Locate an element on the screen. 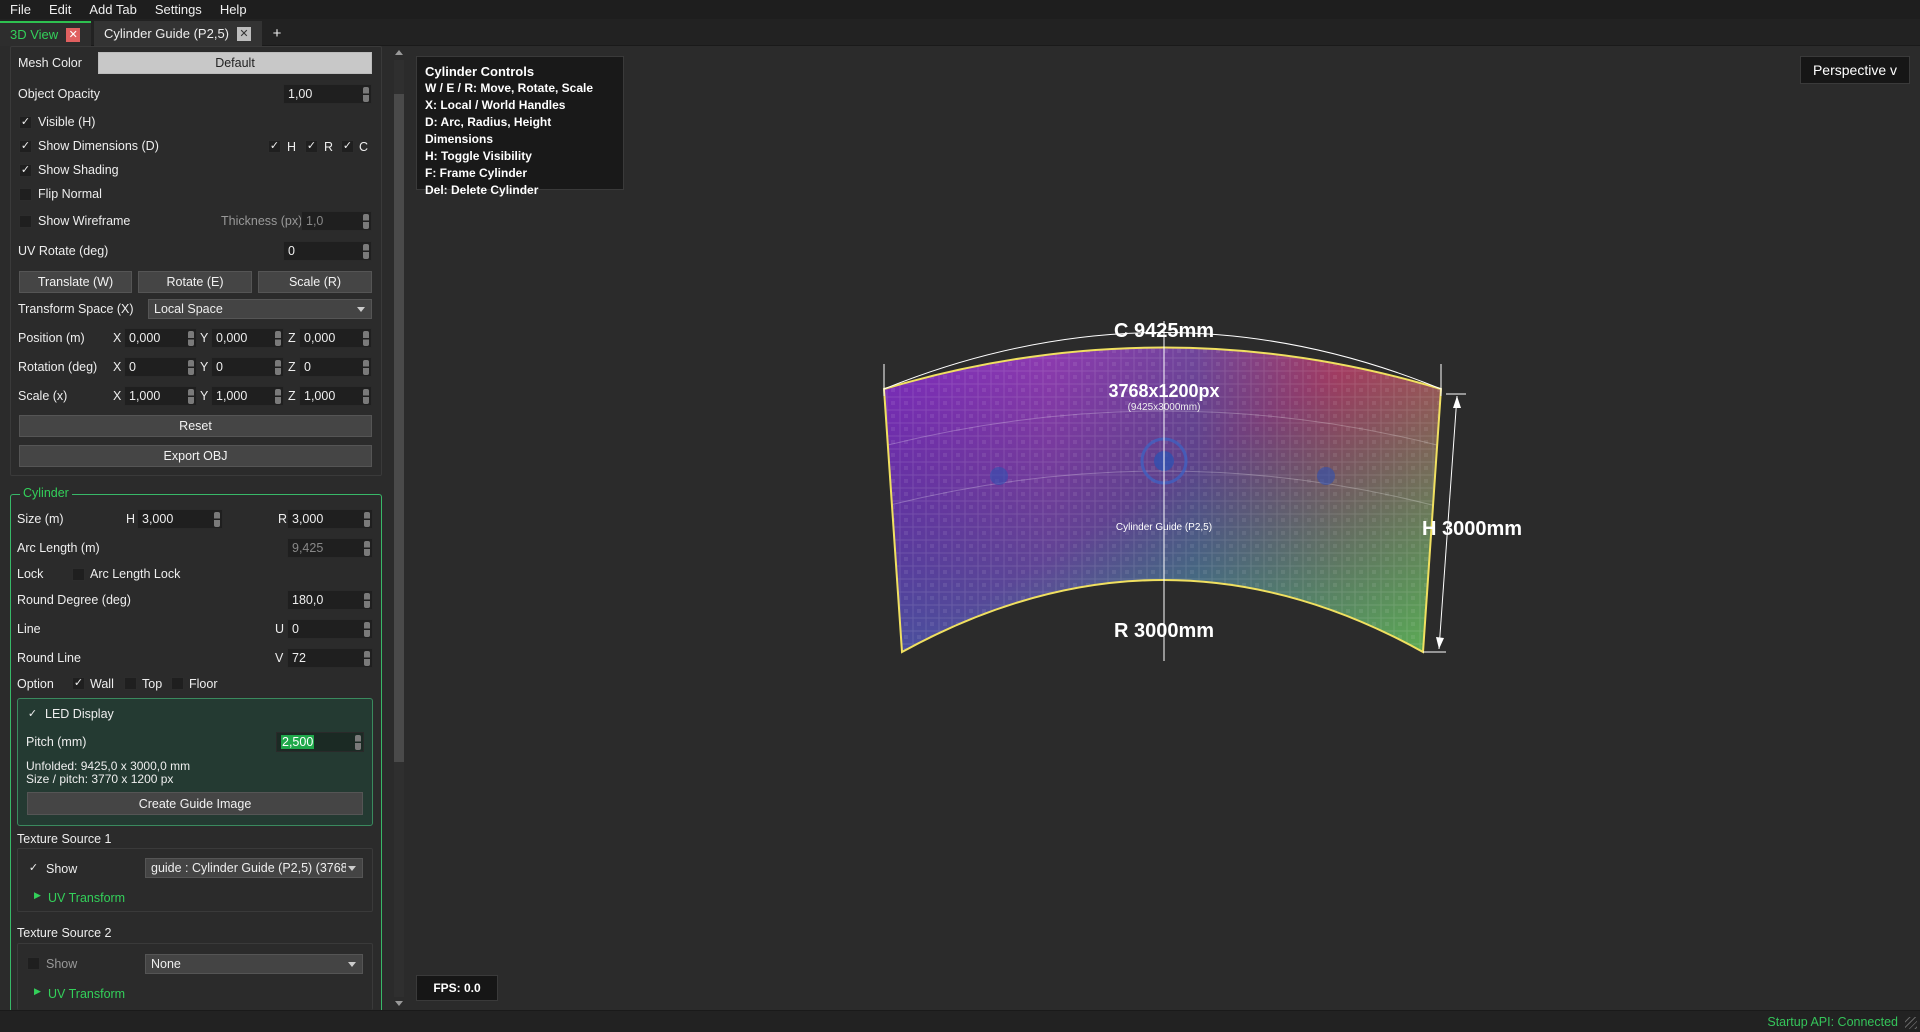  texture2-show-checkbox is located at coordinates (33, 963).